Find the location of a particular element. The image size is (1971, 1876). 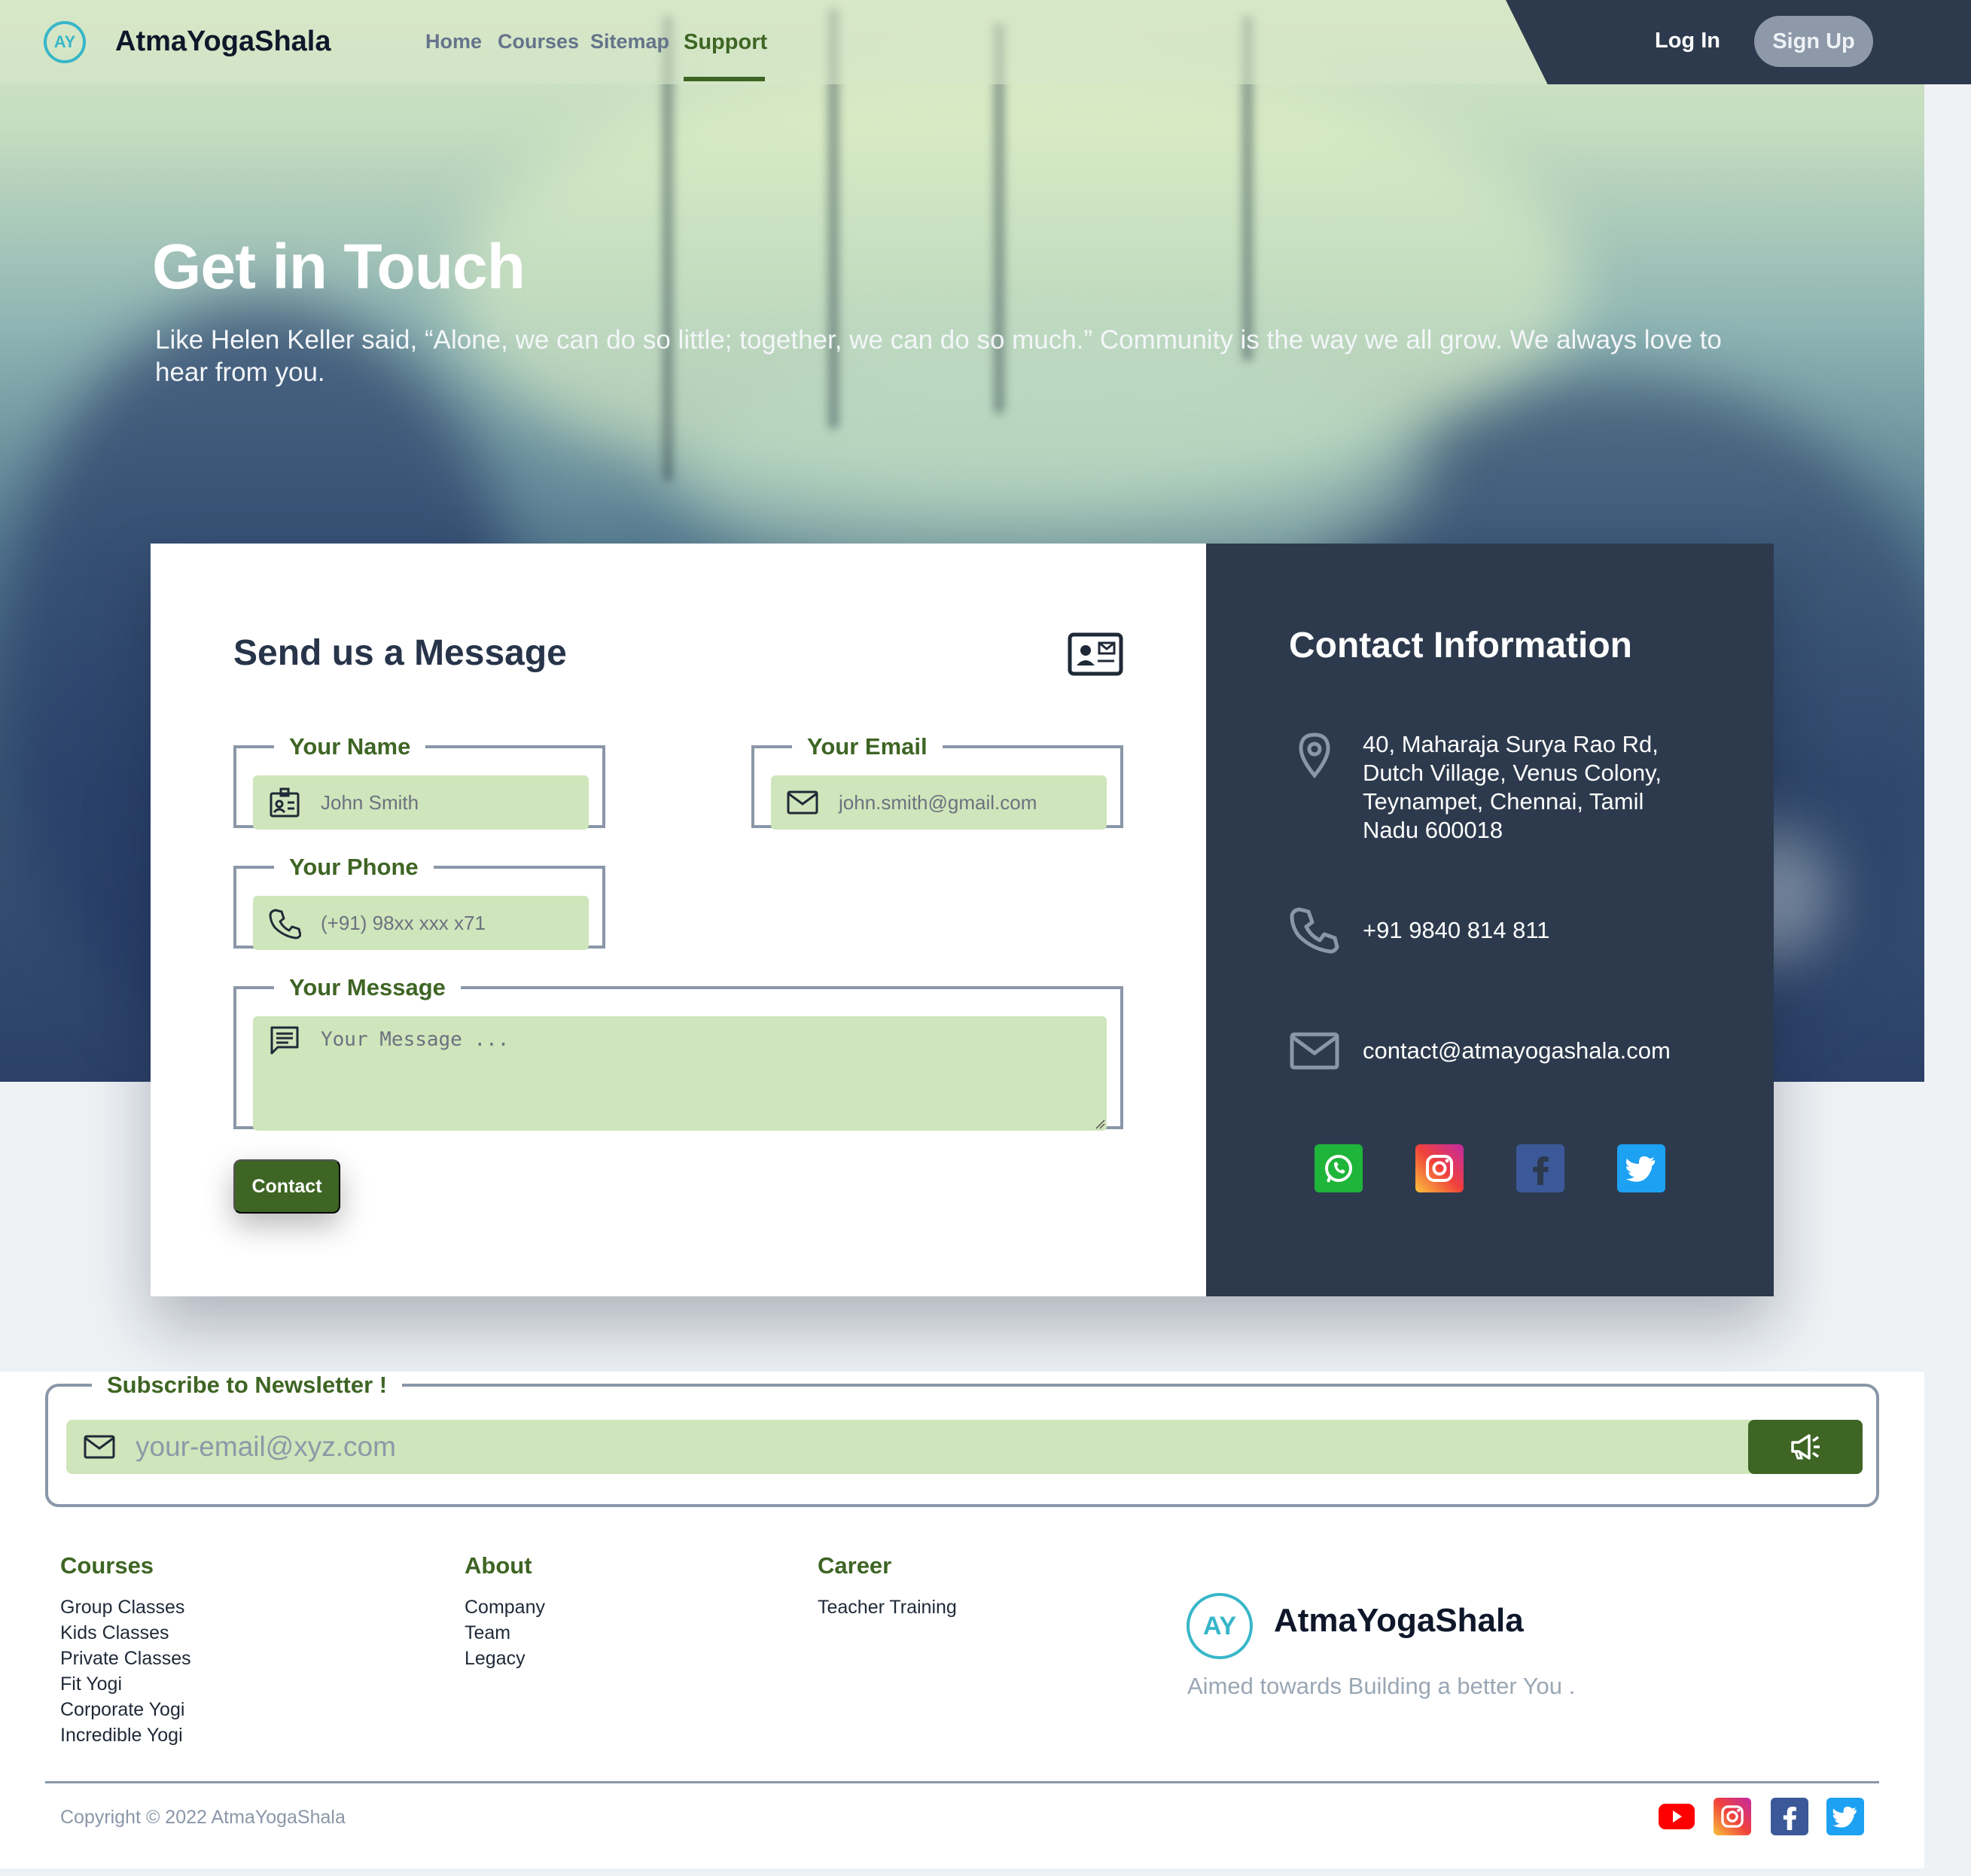

name-field-group: Your Name John Smith is located at coordinates (419, 781).